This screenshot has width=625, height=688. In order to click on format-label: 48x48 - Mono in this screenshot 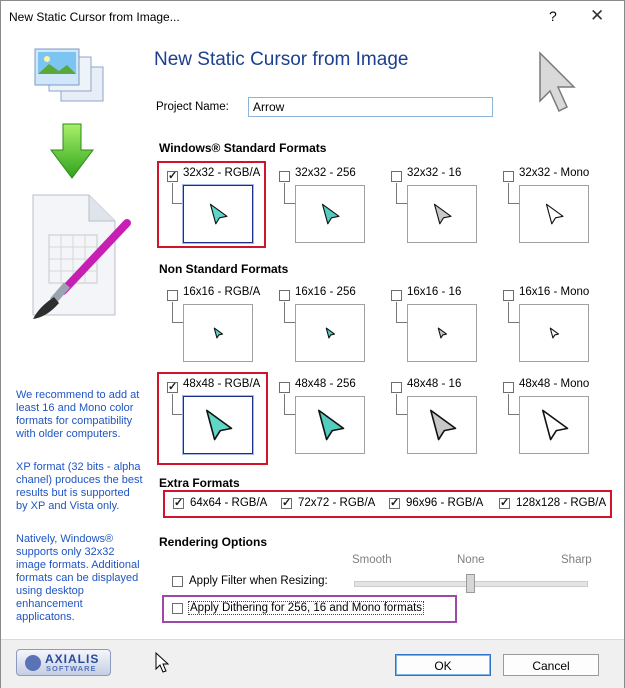, I will do `click(554, 384)`.